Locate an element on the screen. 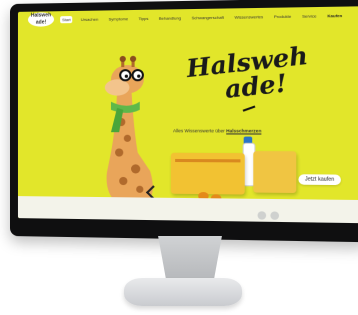 The image size is (358, 315). product-box-small is located at coordinates (274, 172).